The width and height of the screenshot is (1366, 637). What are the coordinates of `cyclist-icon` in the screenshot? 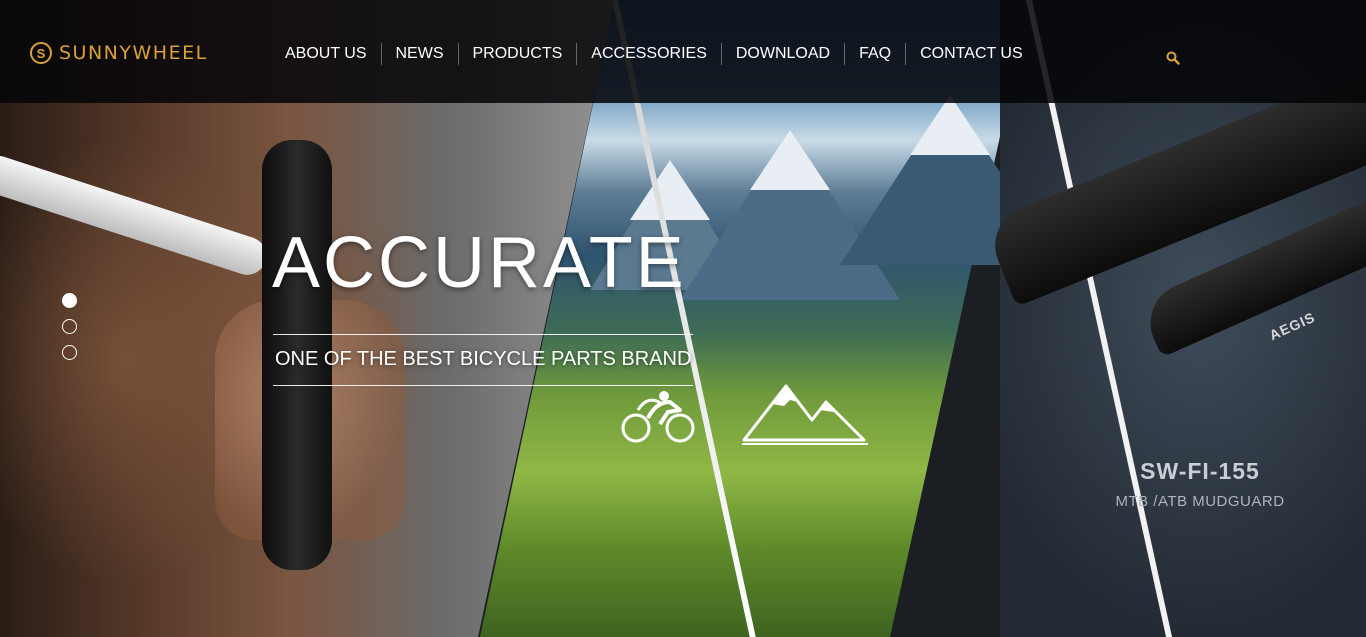 It's located at (658, 417).